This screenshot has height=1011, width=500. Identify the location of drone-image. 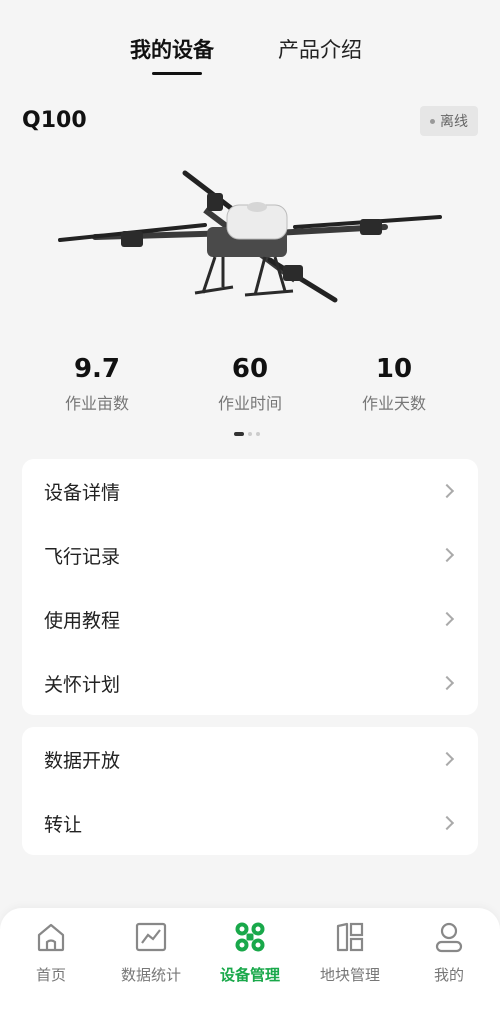
(250, 236).